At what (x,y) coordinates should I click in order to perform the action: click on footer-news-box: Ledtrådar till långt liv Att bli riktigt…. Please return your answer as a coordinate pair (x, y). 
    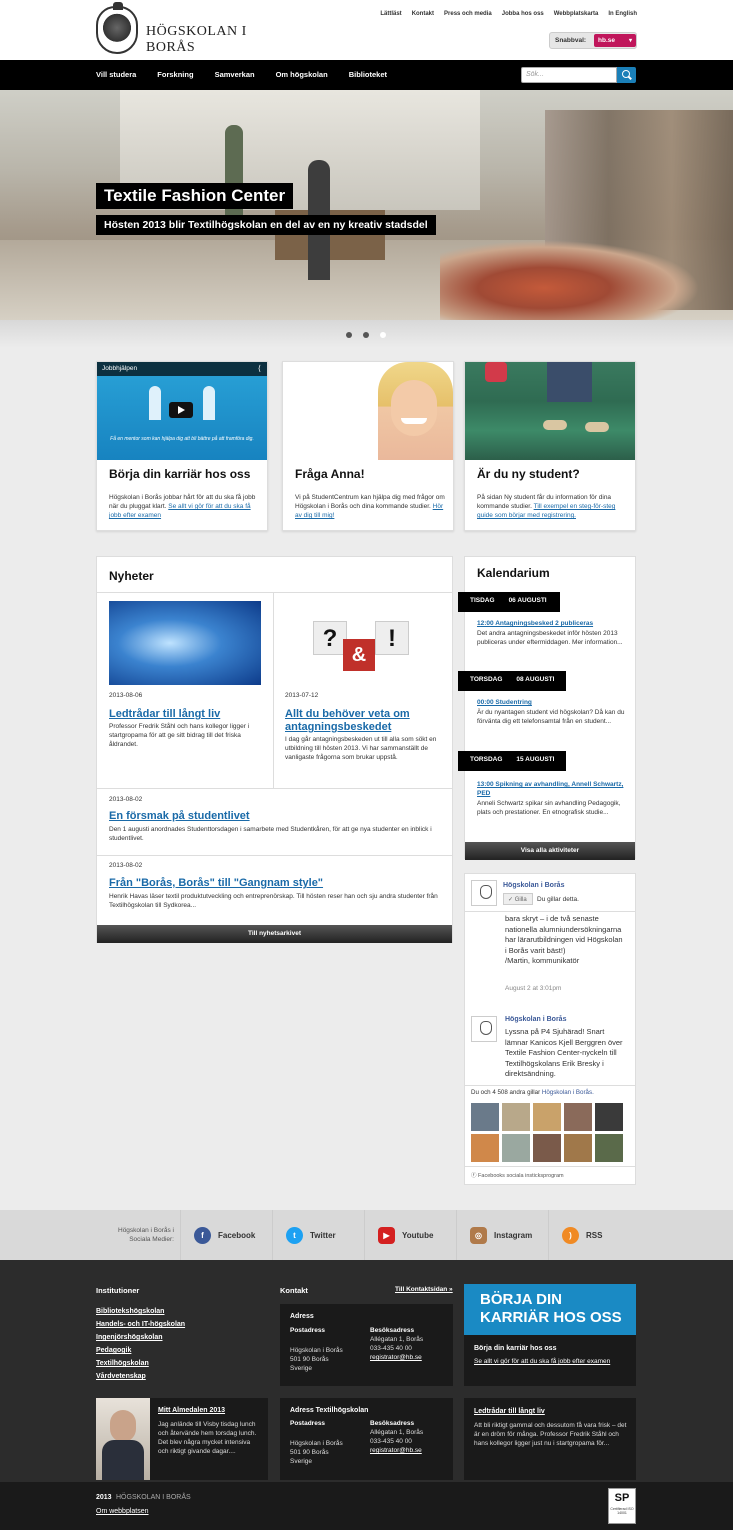
    Looking at the image, I should click on (550, 1439).